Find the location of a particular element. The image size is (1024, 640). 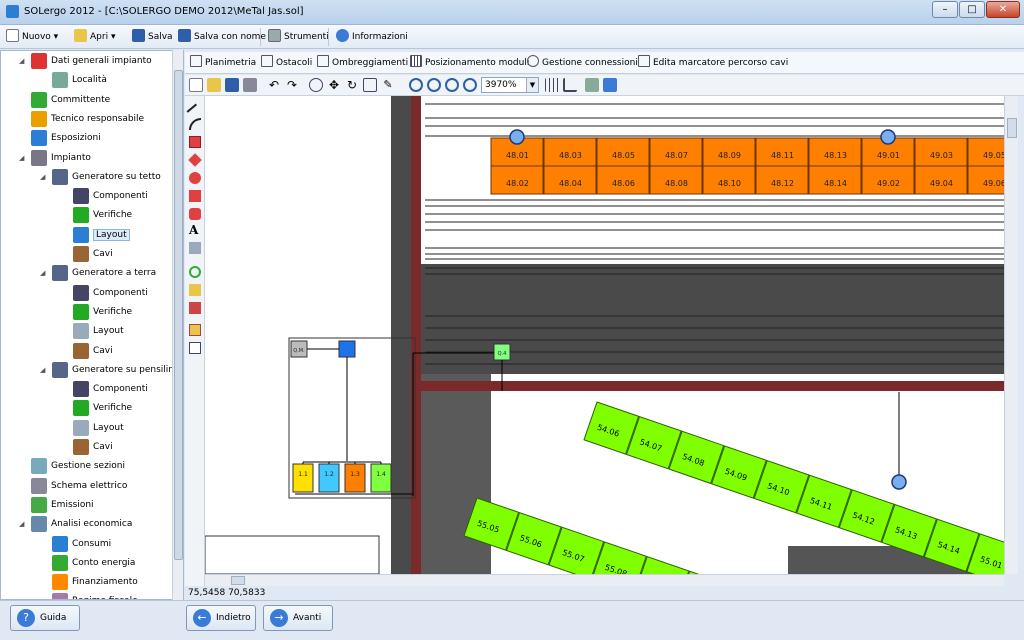

tree-item-esposizioni: Esposizioni is located at coordinates (66, 138).